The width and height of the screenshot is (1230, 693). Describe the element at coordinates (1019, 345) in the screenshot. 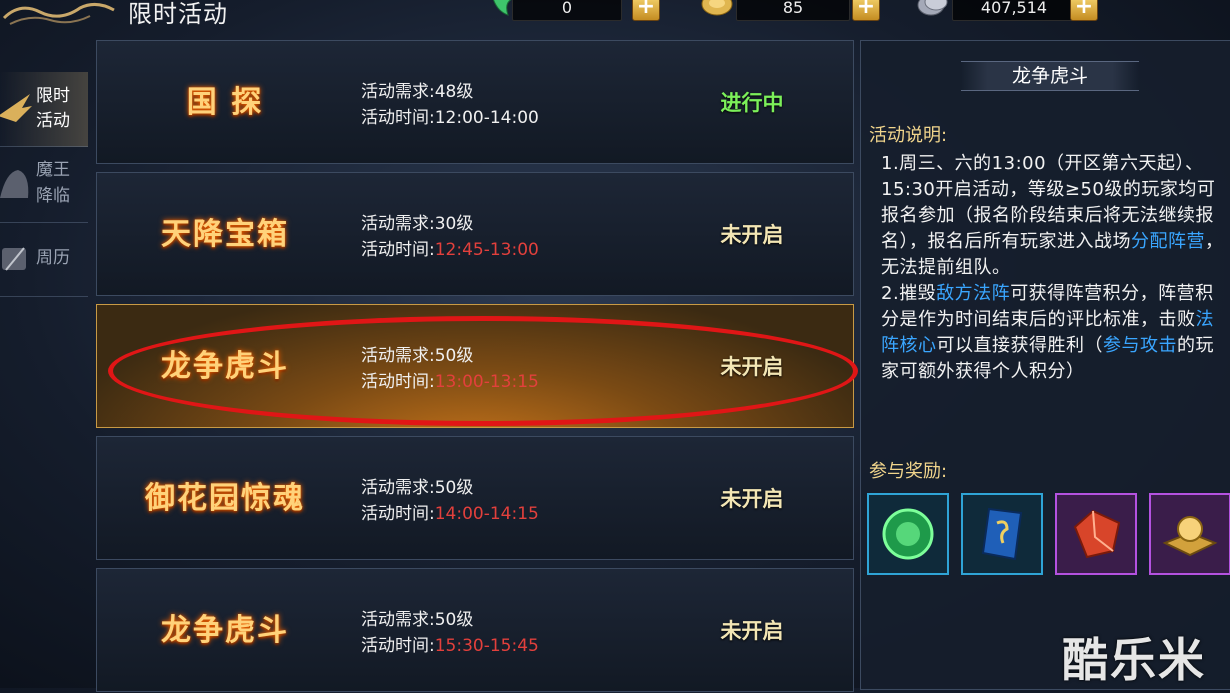

I see `description-segment: 可以直接获得胜利（` at that location.